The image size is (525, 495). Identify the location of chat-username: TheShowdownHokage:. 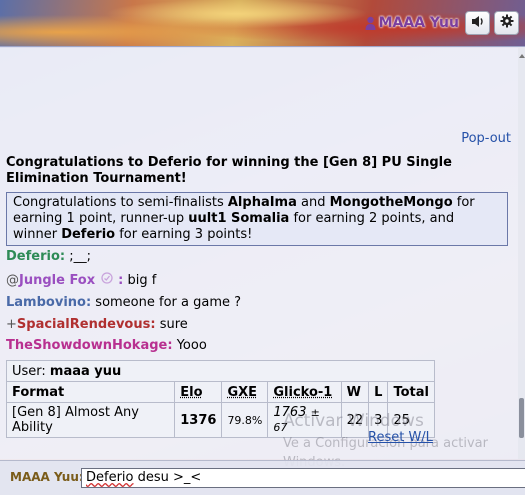
(89, 345).